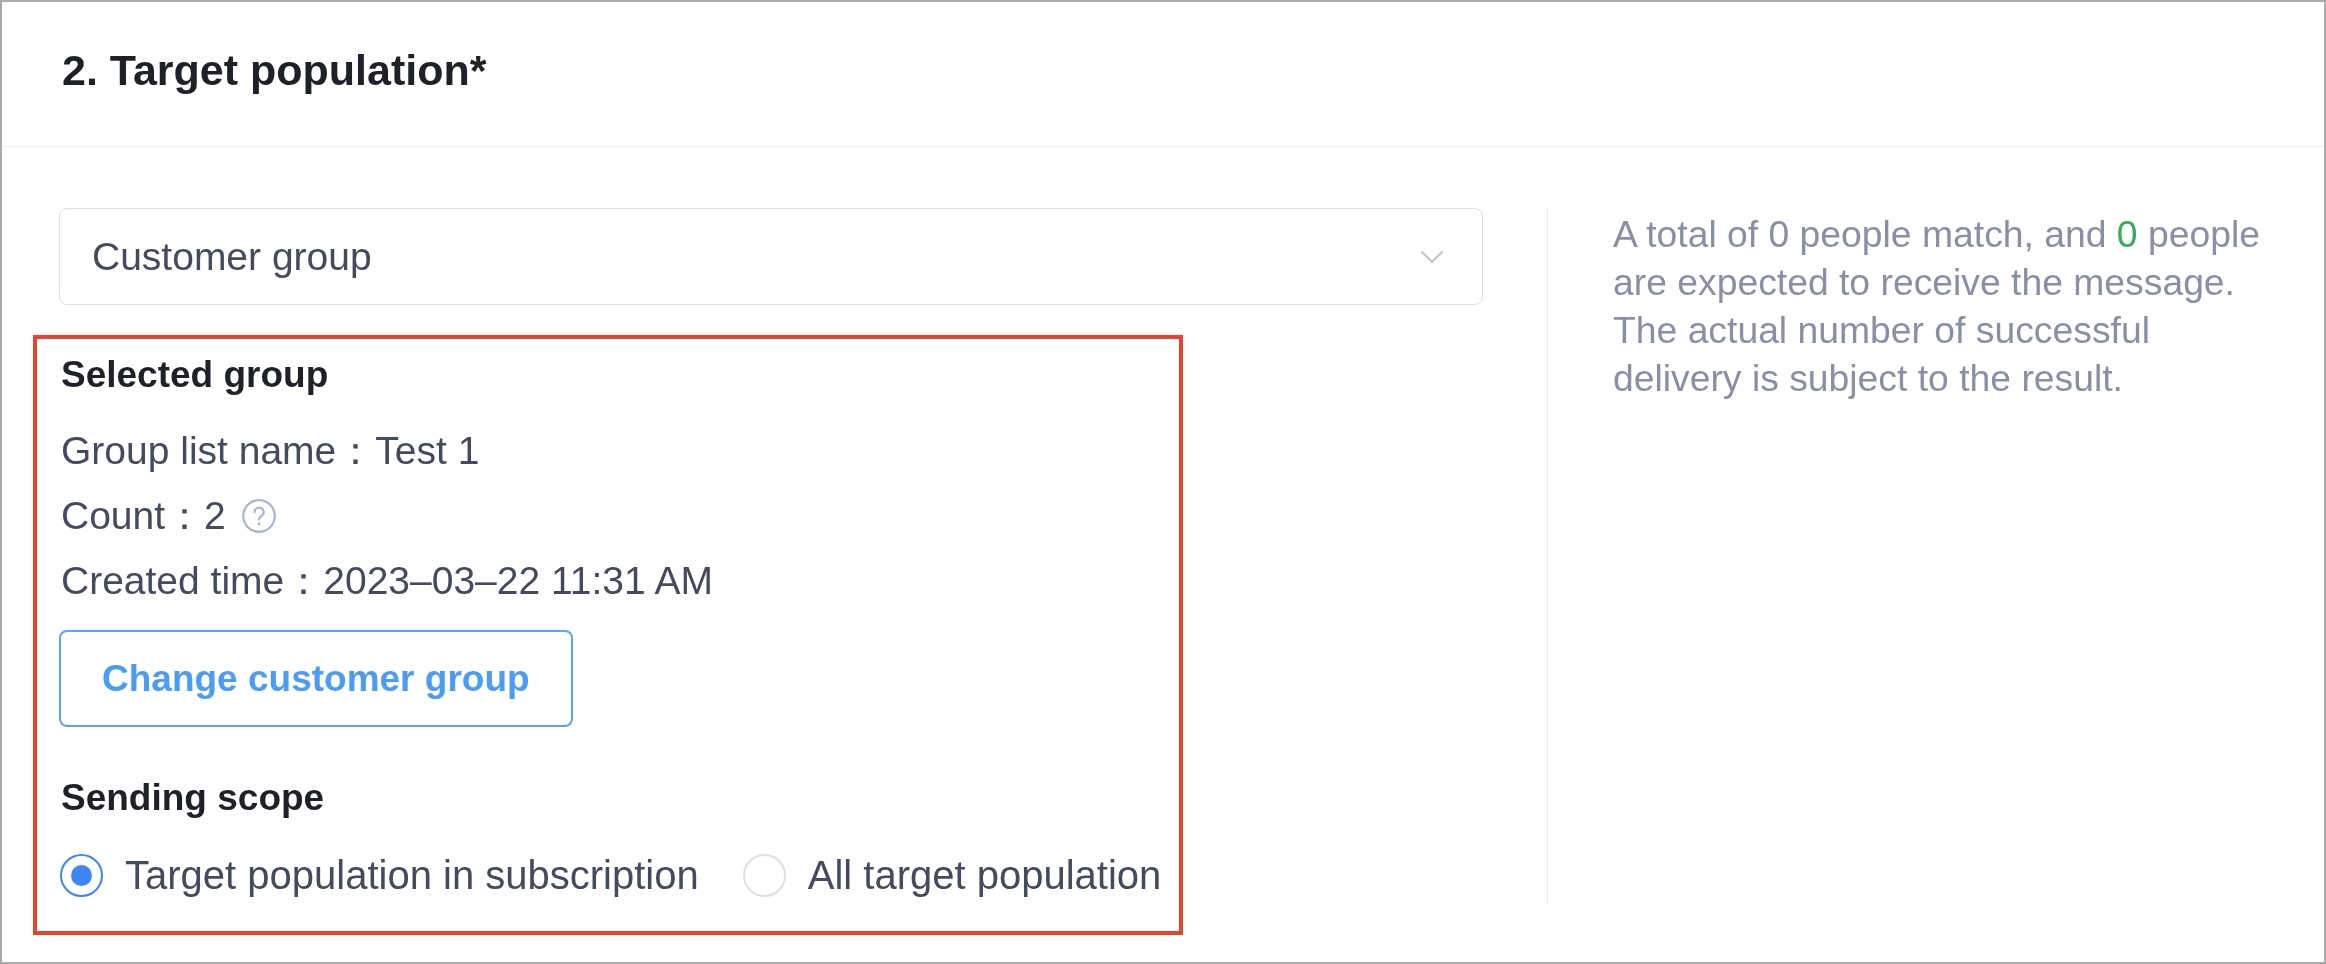 The height and width of the screenshot is (964, 2326). What do you see at coordinates (952, 875) in the screenshot?
I see `scope-radio-option: All target population` at bounding box center [952, 875].